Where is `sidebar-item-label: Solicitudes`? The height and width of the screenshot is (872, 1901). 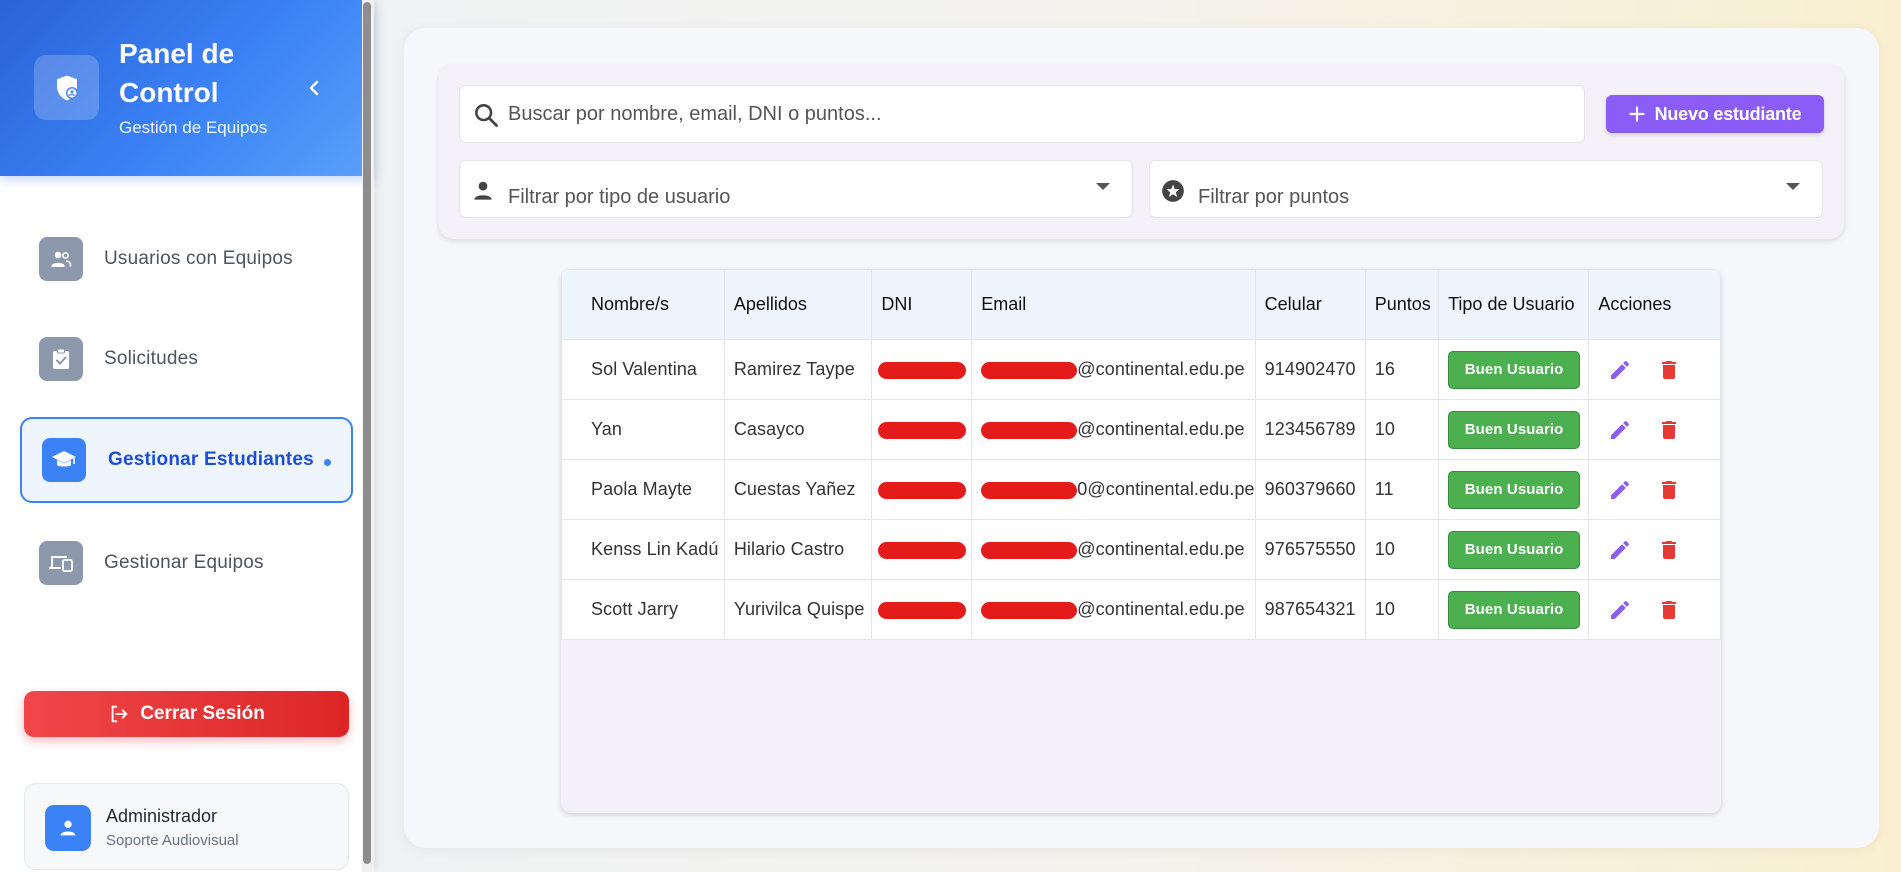
sidebar-item-label: Solicitudes is located at coordinates (151, 358).